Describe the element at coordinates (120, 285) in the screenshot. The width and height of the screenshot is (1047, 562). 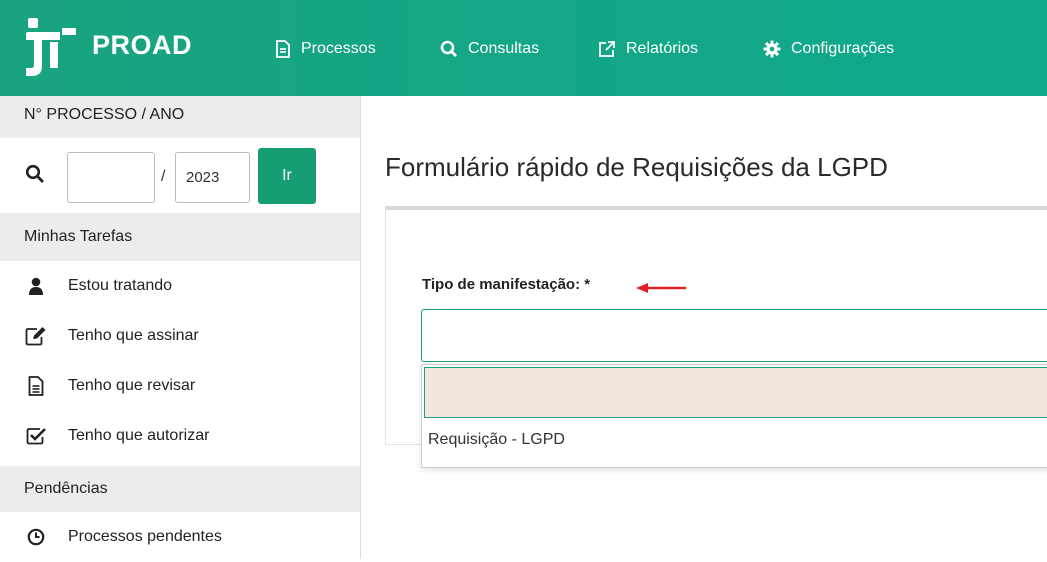
I see `sidebar-item-label: Estou tratando` at that location.